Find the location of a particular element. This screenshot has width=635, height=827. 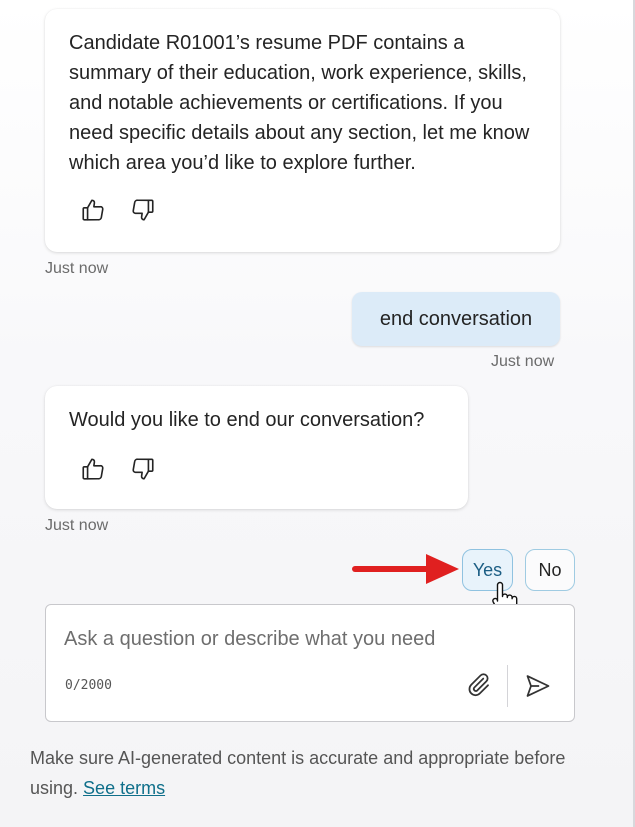

send-icon is located at coordinates (538, 686).